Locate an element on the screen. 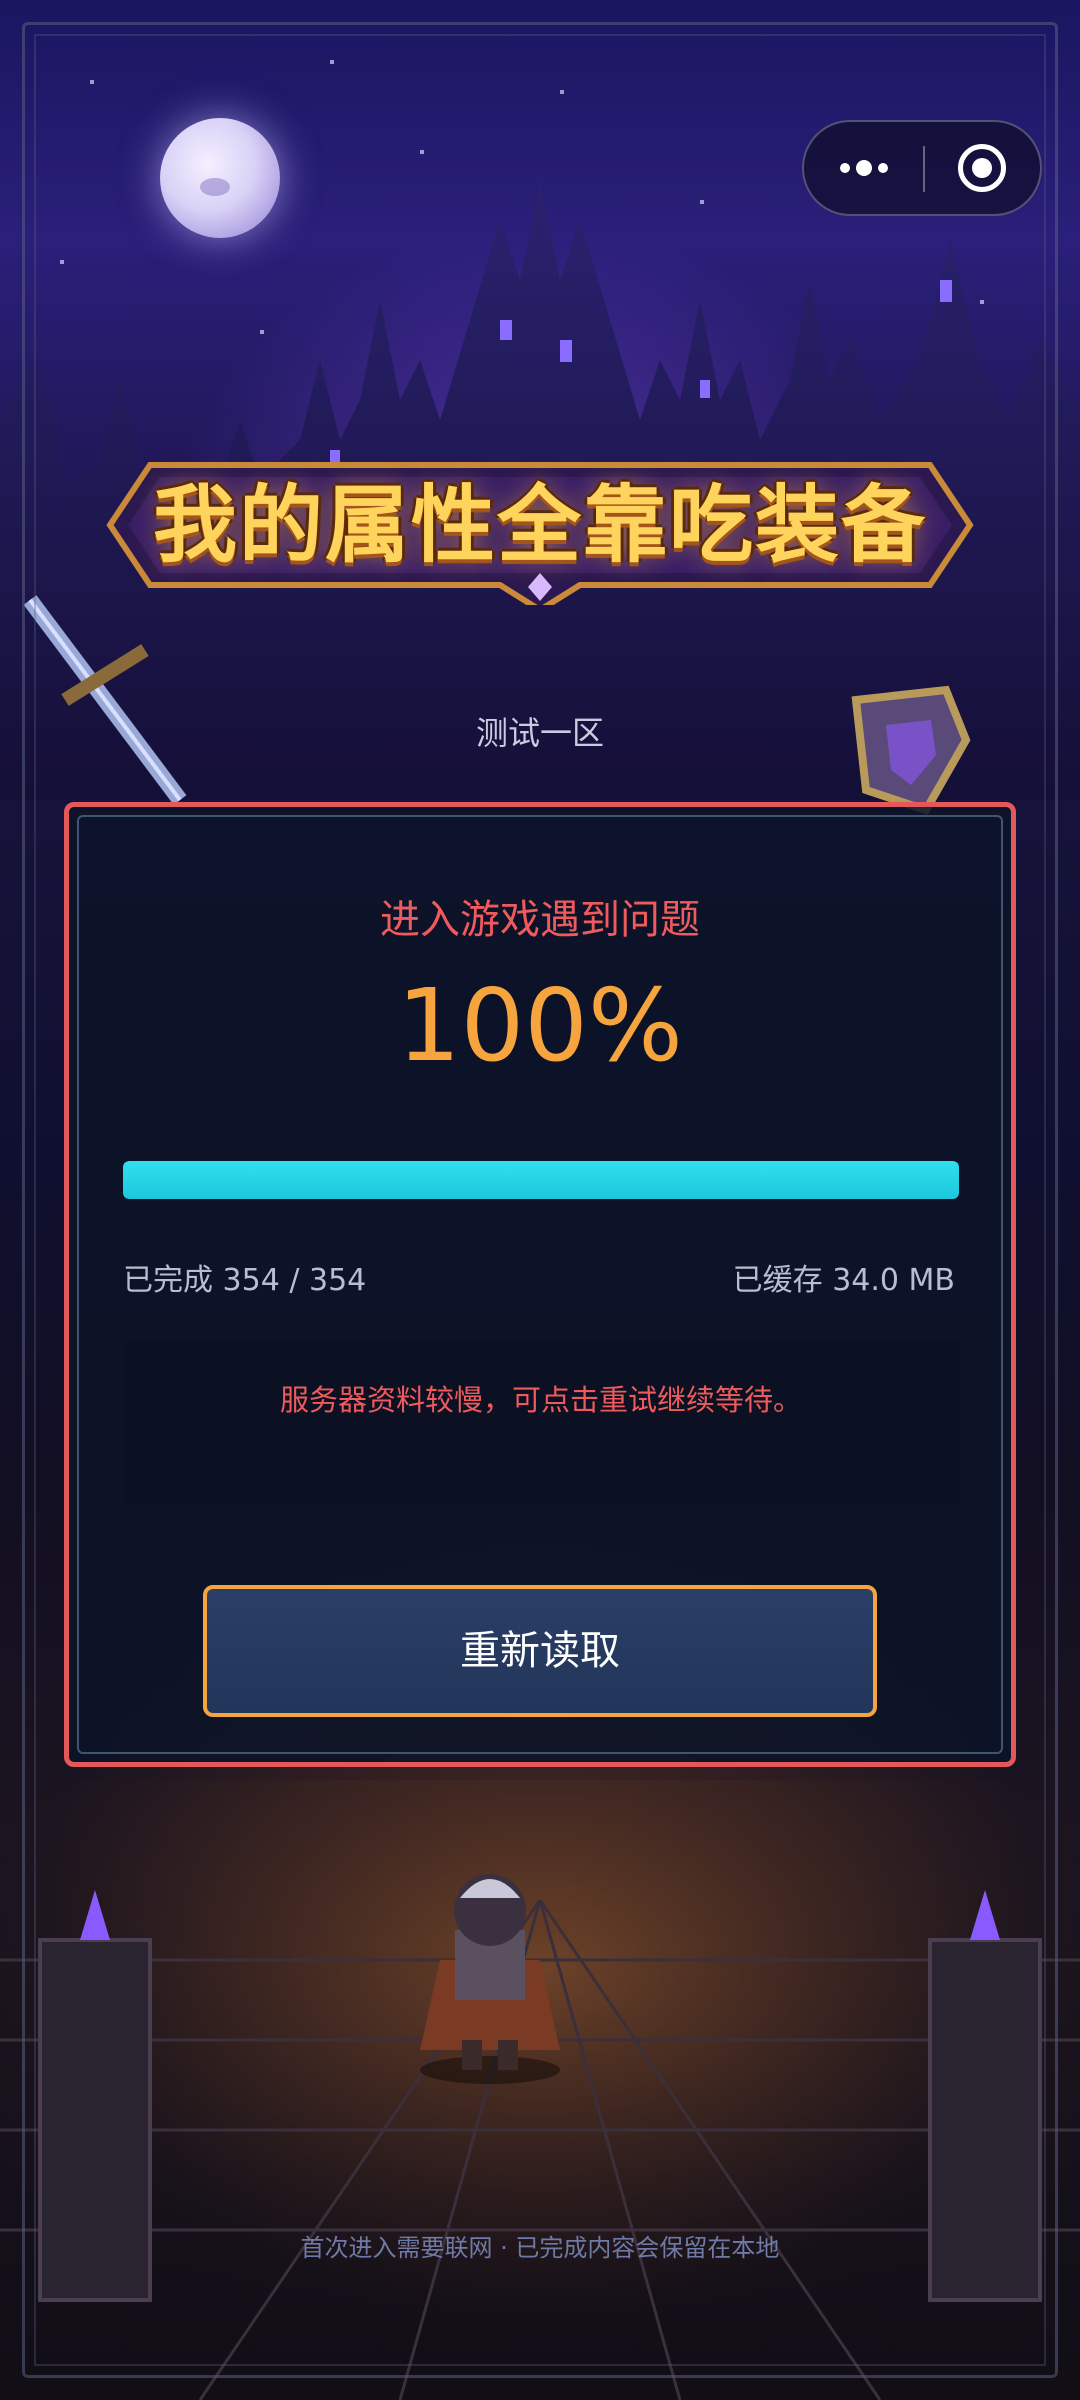 This screenshot has width=1080, height=2400. game-title: 我的属性全靠吃装备 is located at coordinates (540, 525).